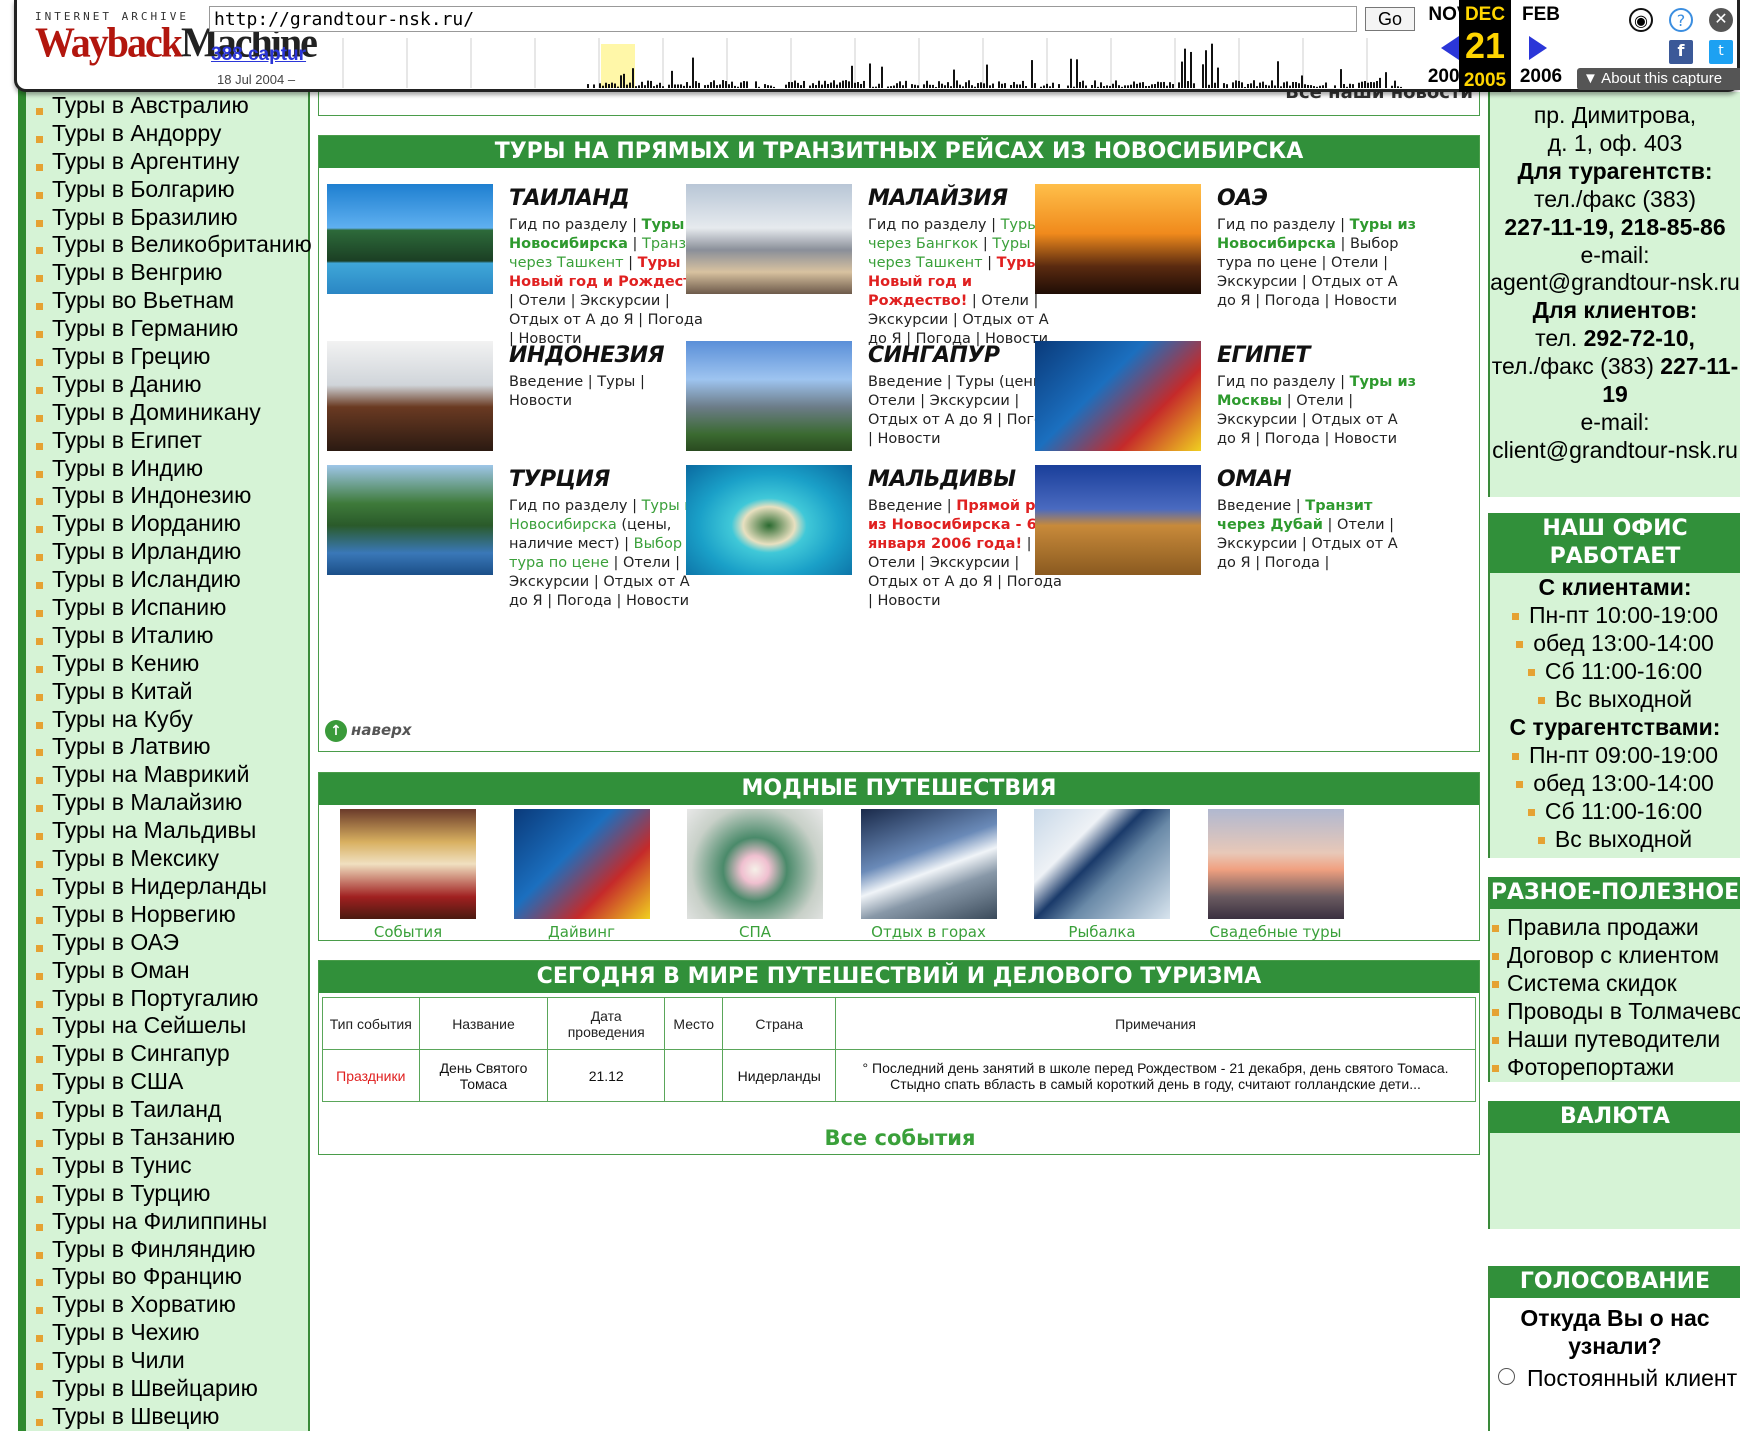  Describe the element at coordinates (174, 803) in the screenshot. I see `country-menu-item: Туры в Малайзию` at that location.